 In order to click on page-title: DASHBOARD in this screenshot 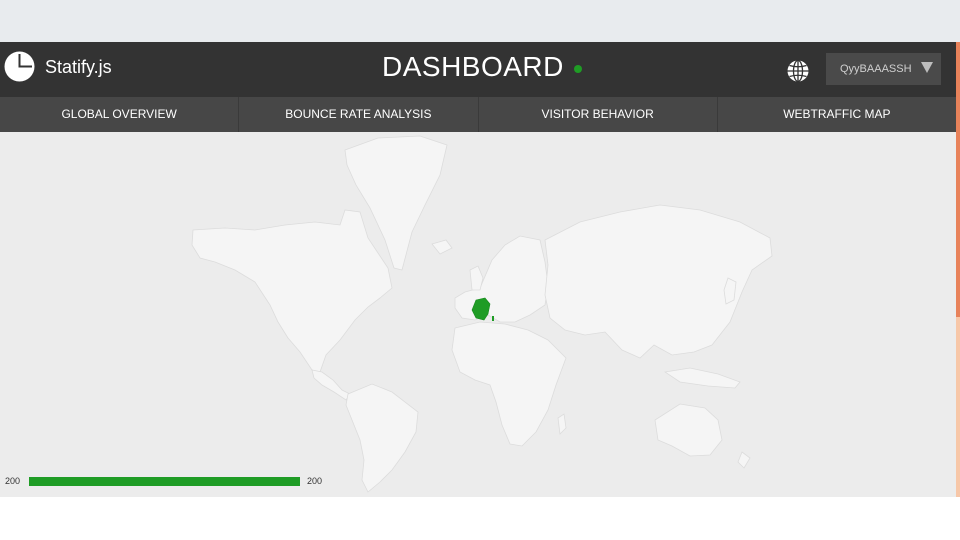, I will do `click(473, 66)`.